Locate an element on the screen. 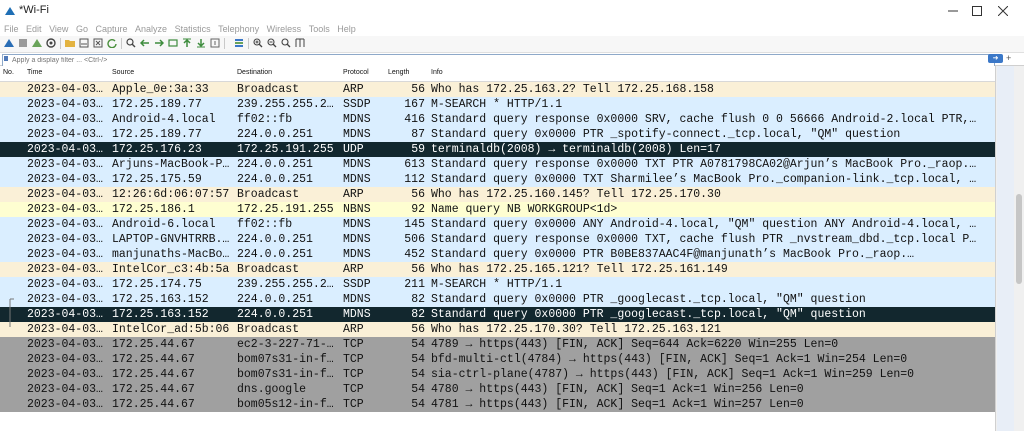  length-cell: 54 is located at coordinates (418, 359).